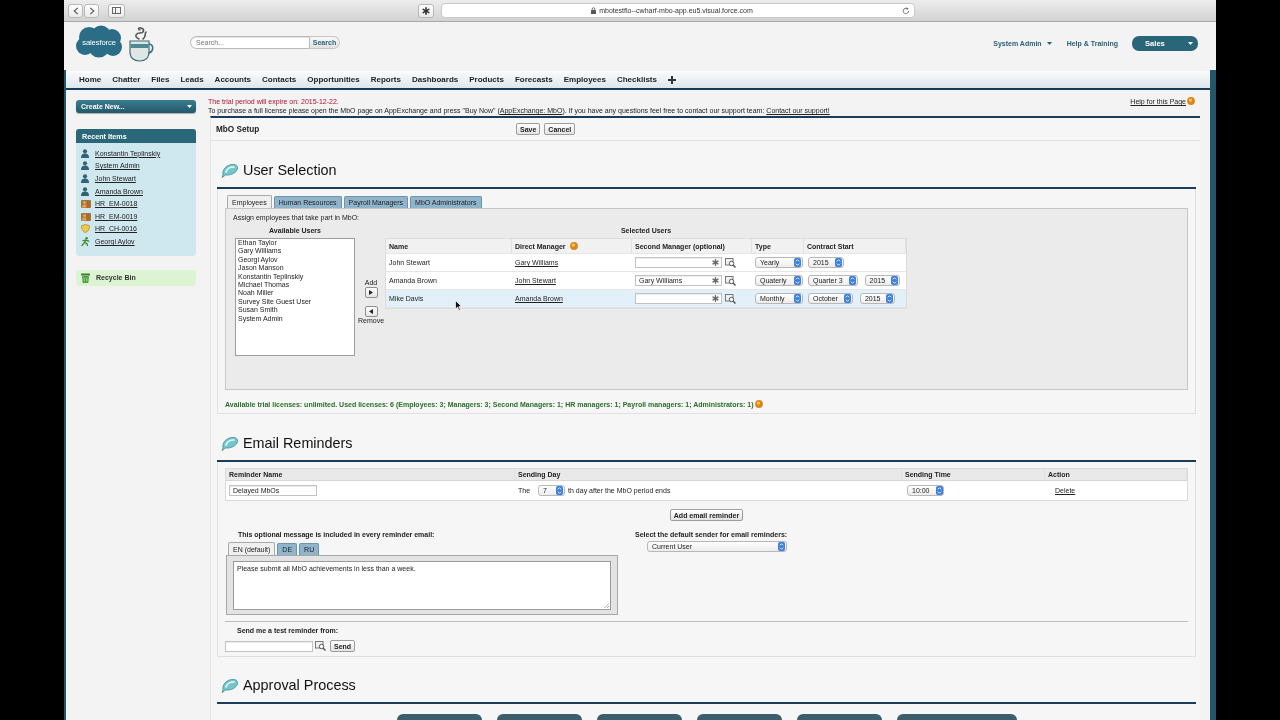  I want to click on section-title: Email Reminders, so click(298, 443).